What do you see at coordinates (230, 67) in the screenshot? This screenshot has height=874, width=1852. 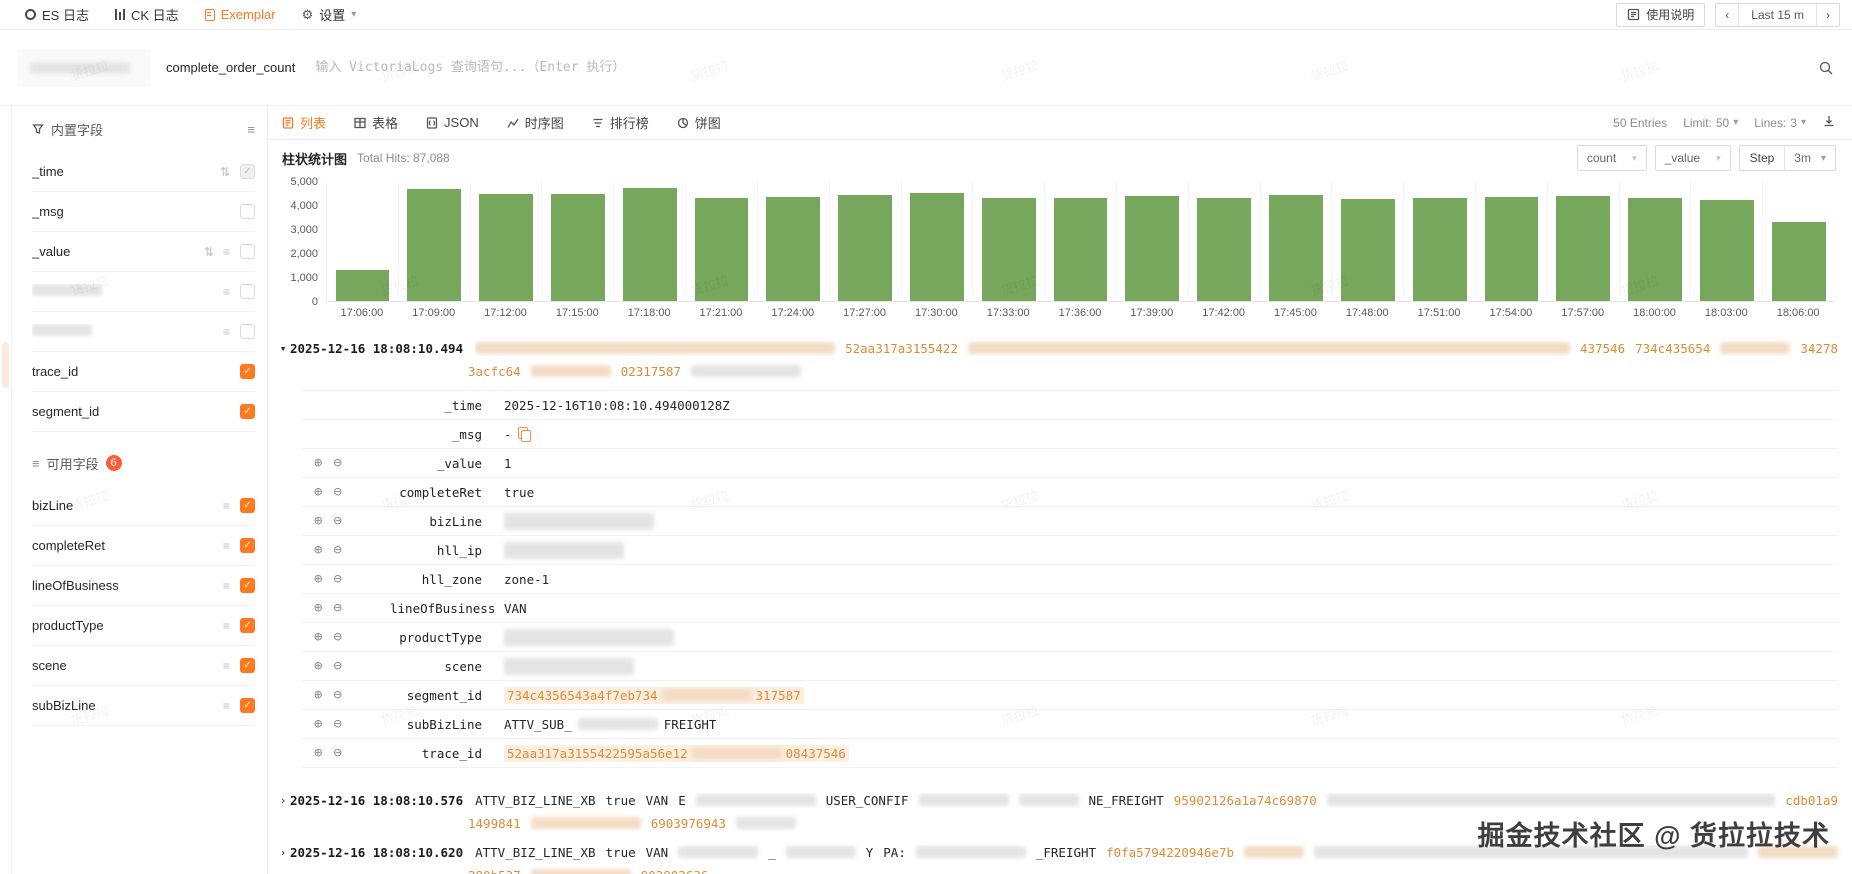 I see `dataset-name: complete_order_count` at bounding box center [230, 67].